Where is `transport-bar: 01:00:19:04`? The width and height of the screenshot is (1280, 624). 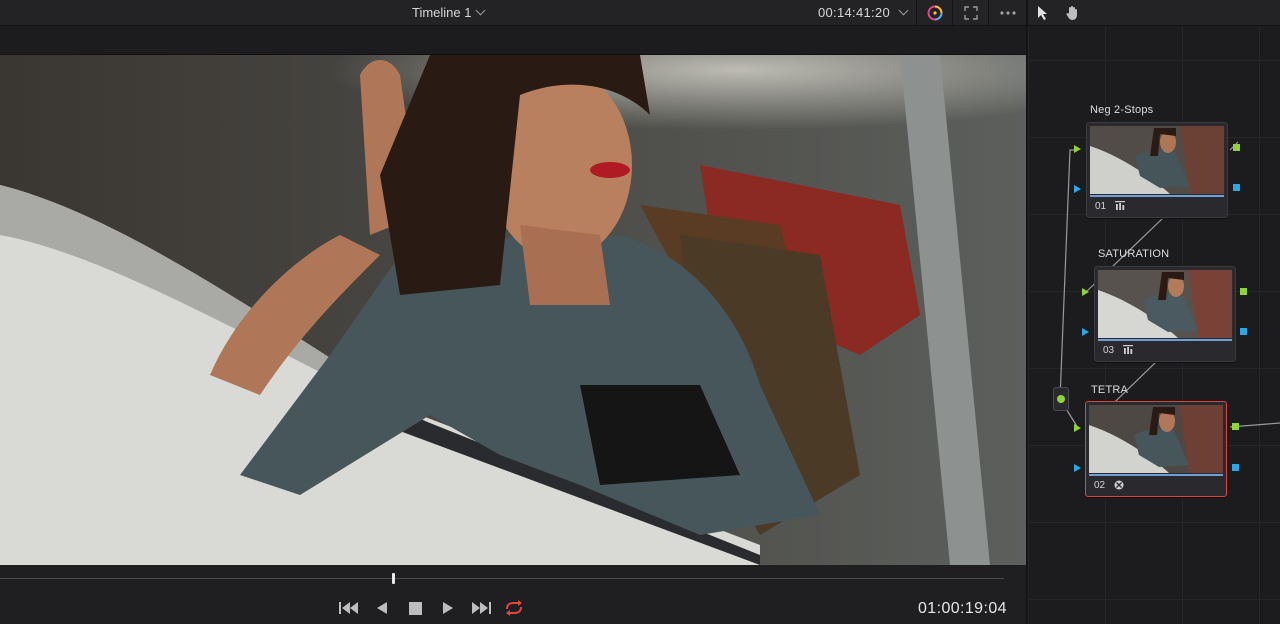
transport-bar: 01:00:19:04 is located at coordinates (513, 594).